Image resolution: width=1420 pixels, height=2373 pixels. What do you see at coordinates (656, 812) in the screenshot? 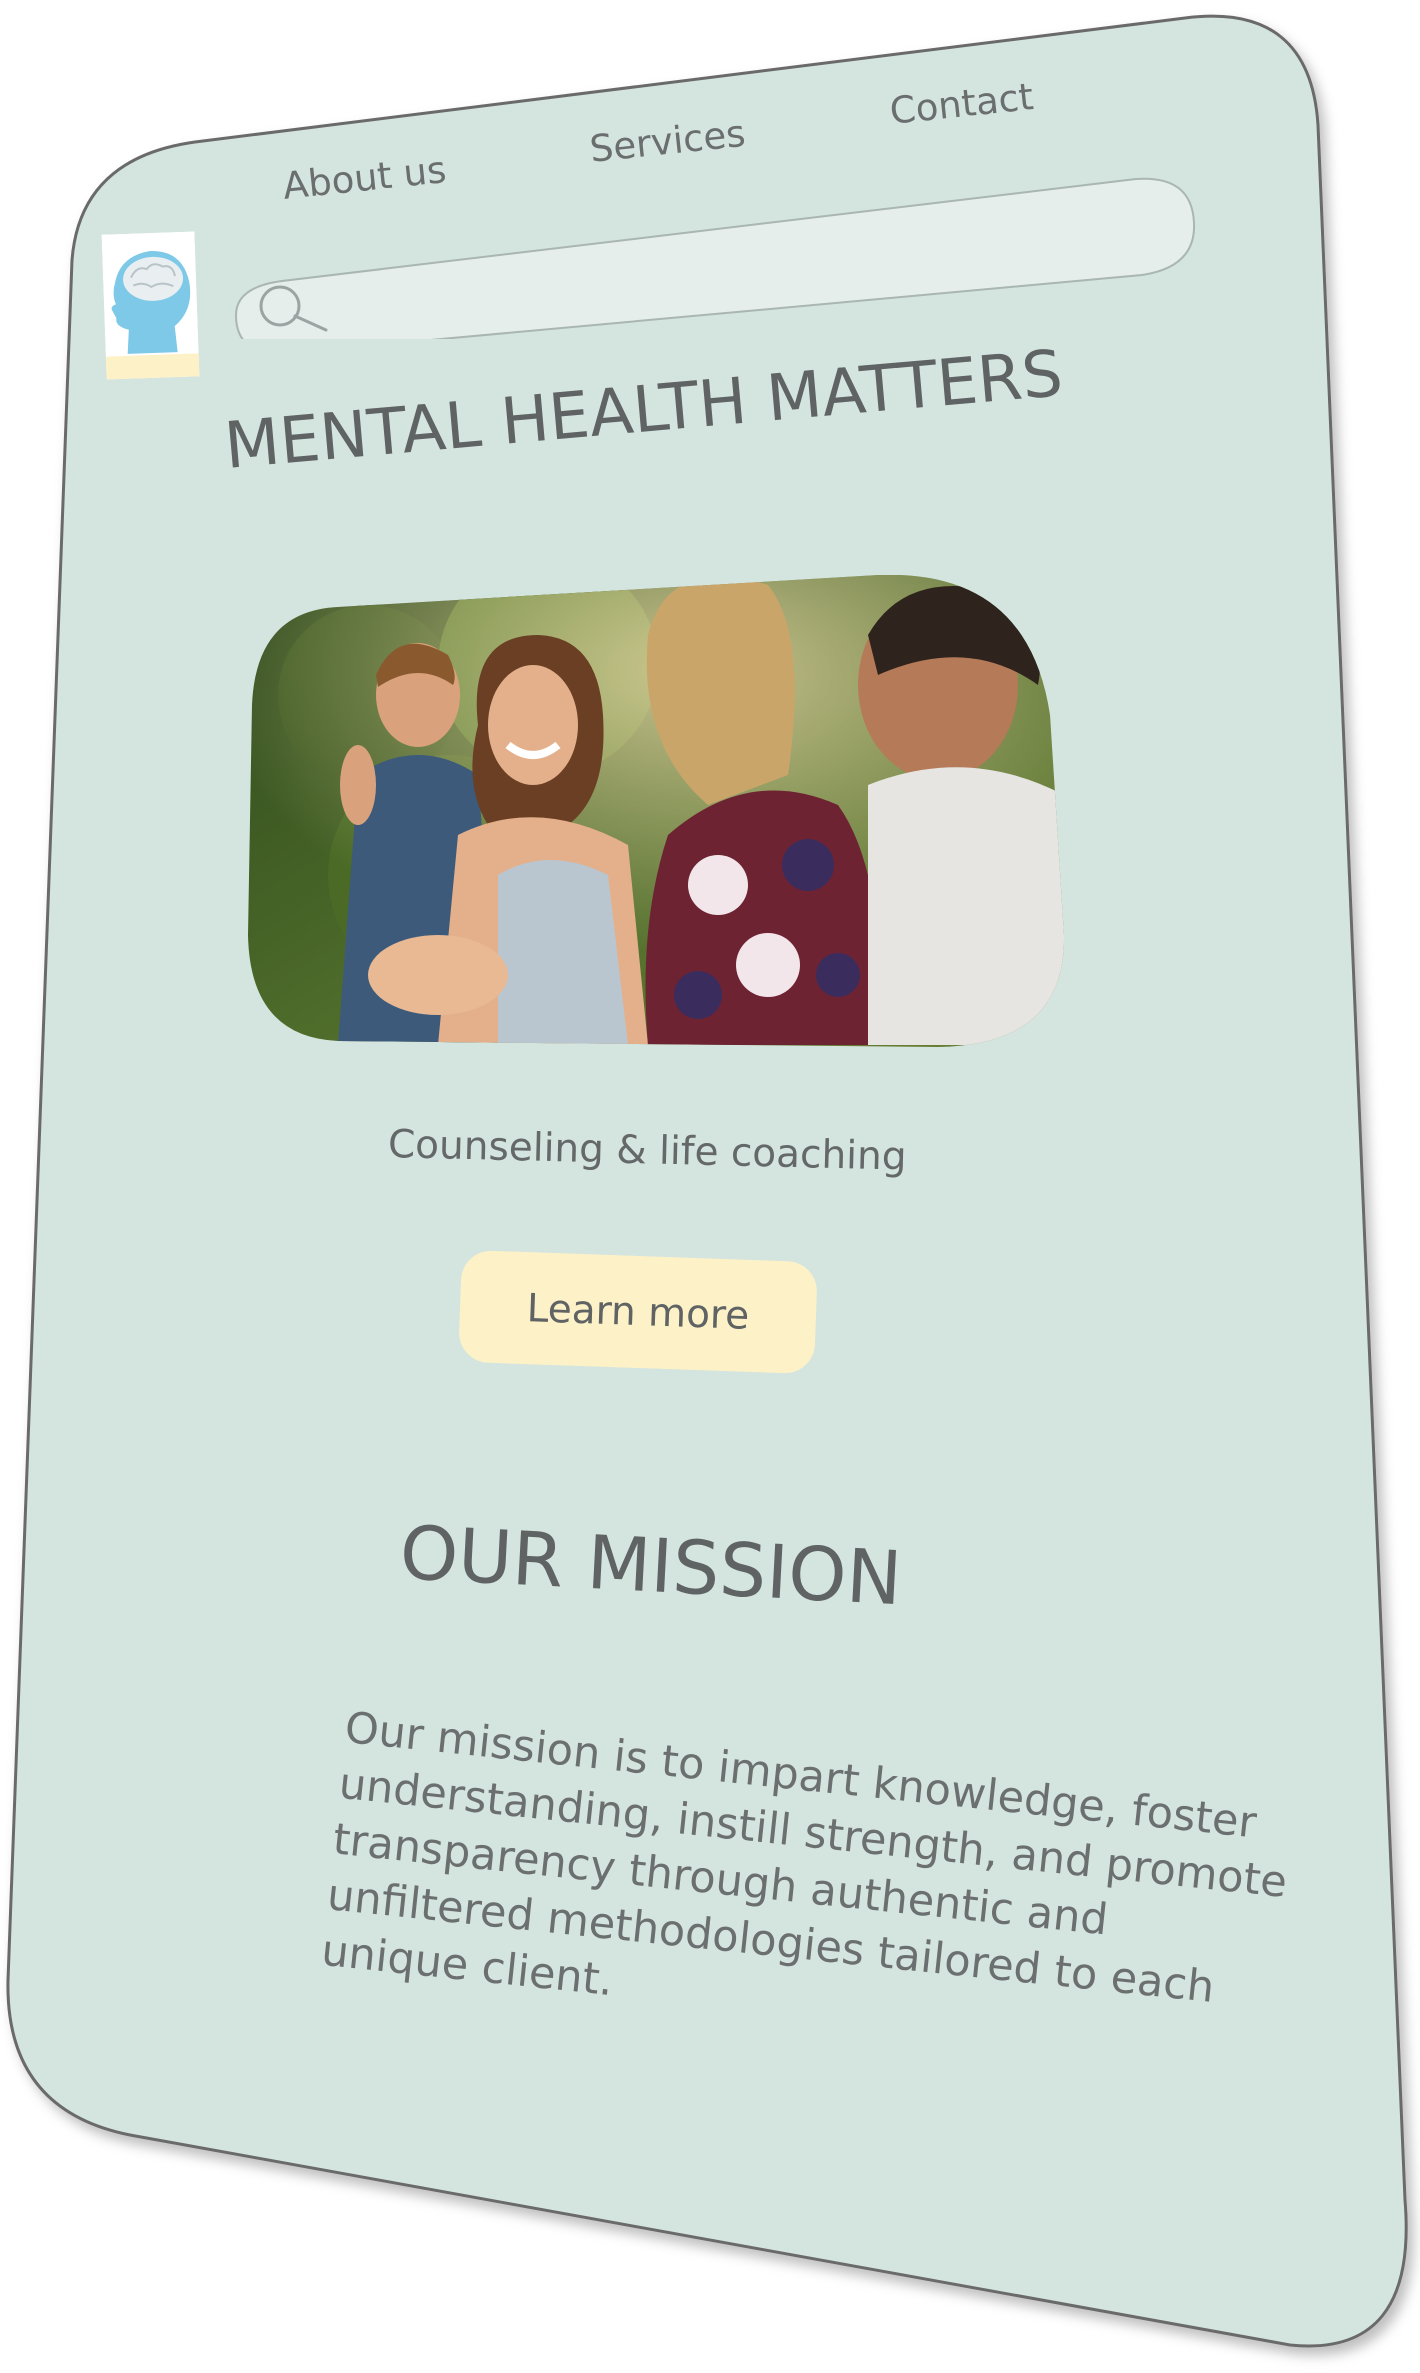
I see `hero-photo` at bounding box center [656, 812].